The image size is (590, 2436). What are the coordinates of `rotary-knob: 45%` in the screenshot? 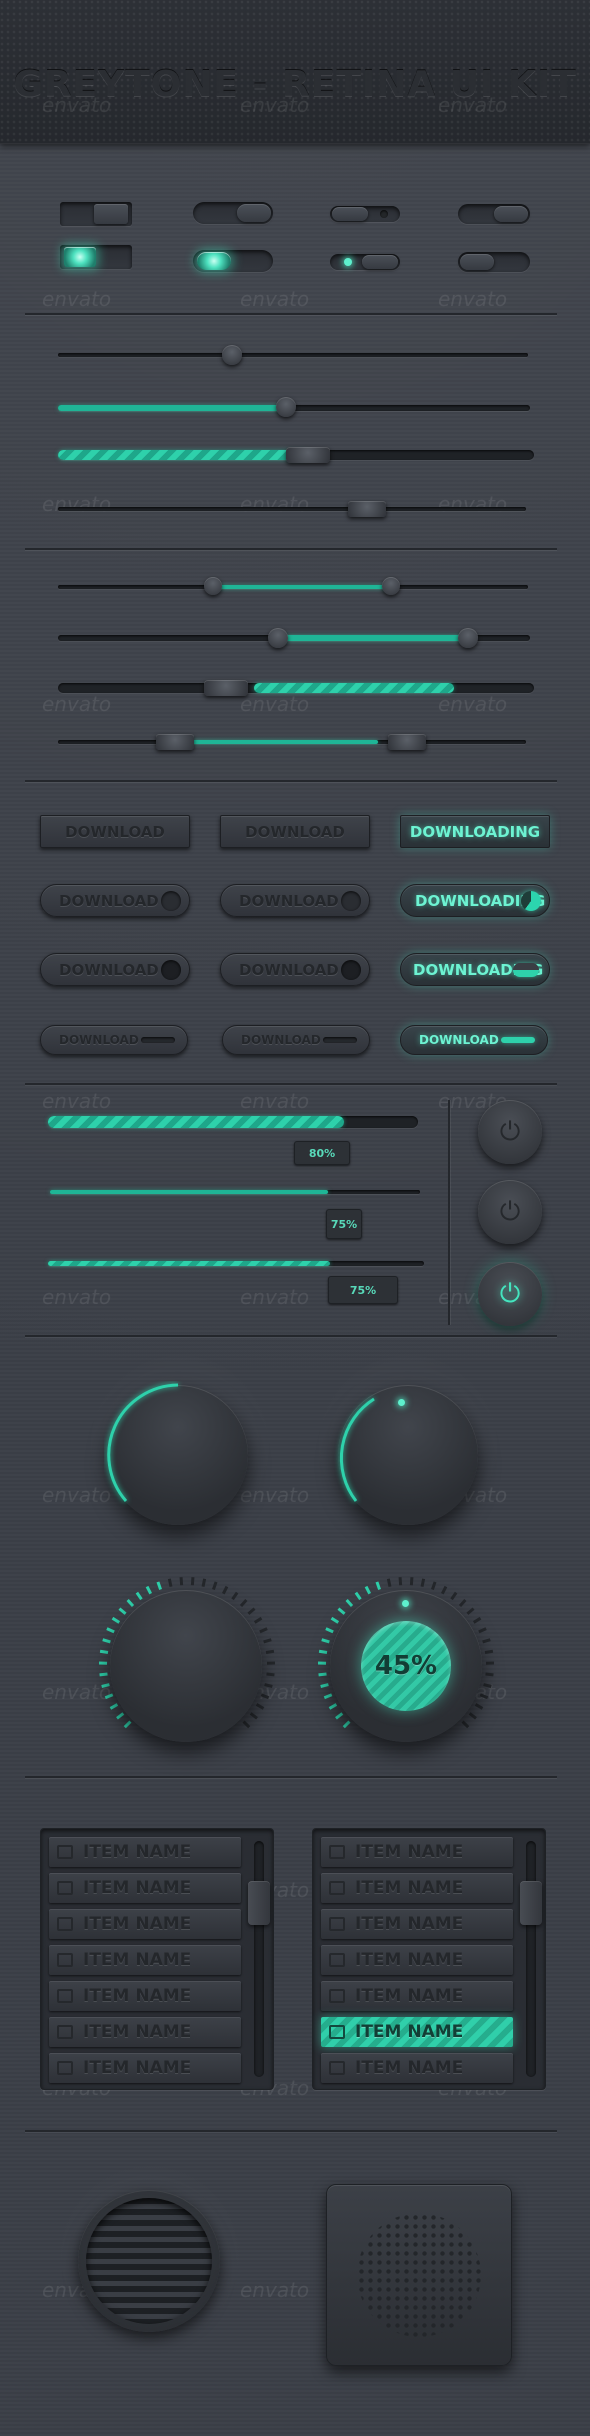 It's located at (406, 1666).